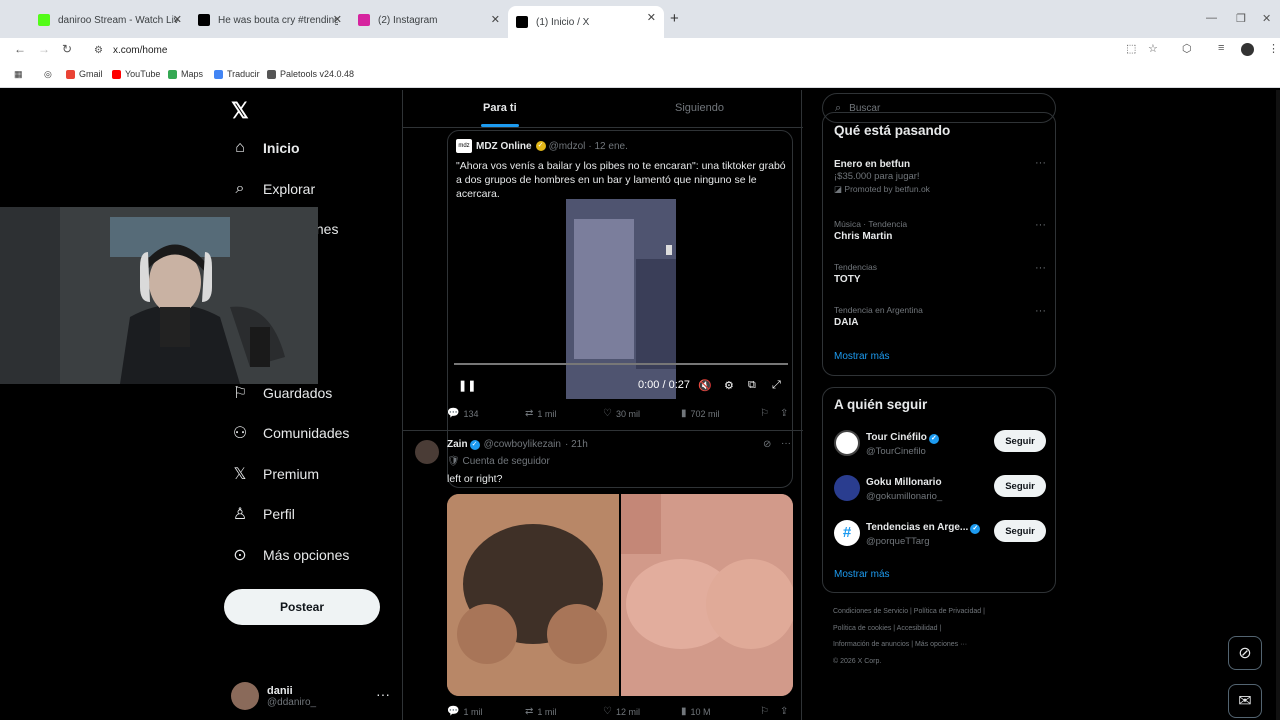 This screenshot has height=720, width=1280. Describe the element at coordinates (940, 230) in the screenshot. I see `trend-item: Música · Tendencia Chris Martin ···` at that location.